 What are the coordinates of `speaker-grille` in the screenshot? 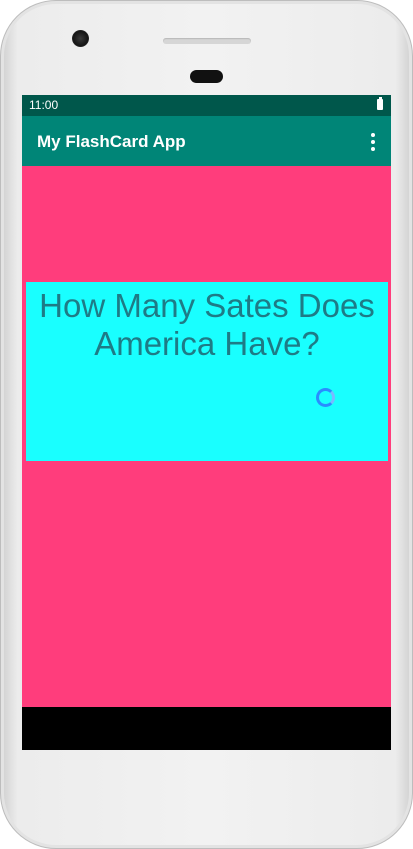 It's located at (207, 41).